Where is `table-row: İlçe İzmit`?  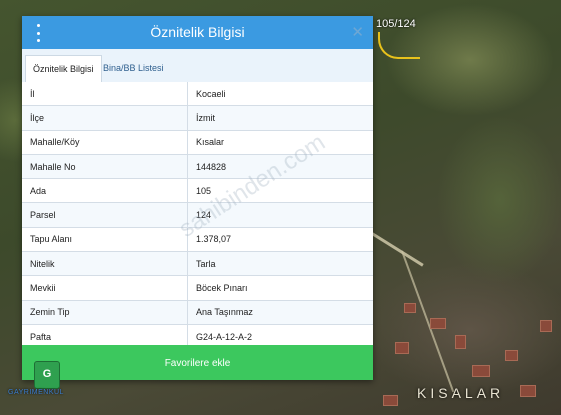
table-row: İlçe İzmit is located at coordinates (197, 118).